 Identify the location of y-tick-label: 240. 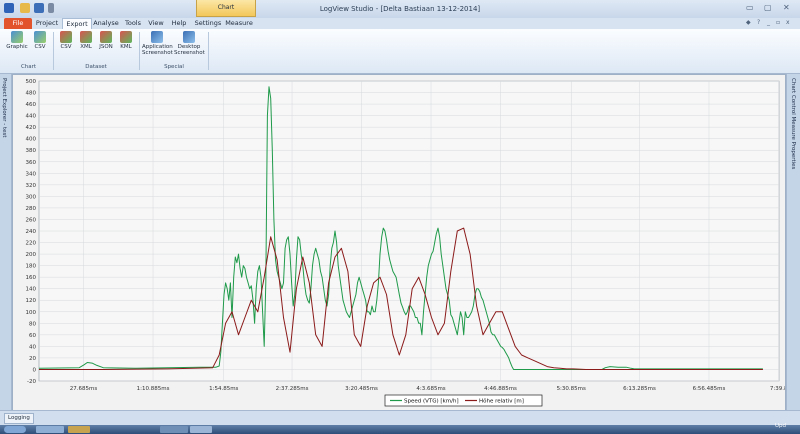
(31, 232).